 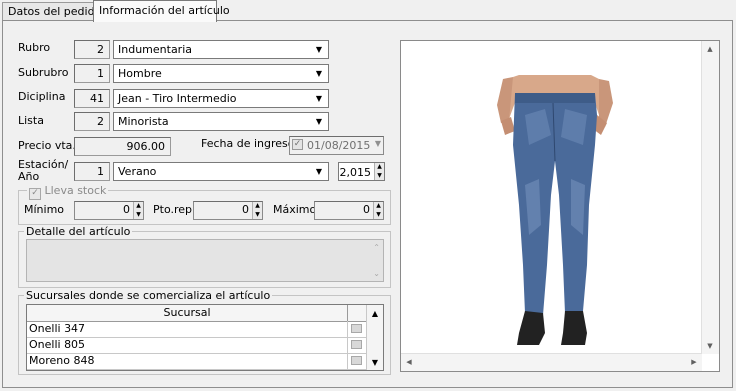 I want to click on detalle-textarea: ⌃ ⌄, so click(x=205, y=260).